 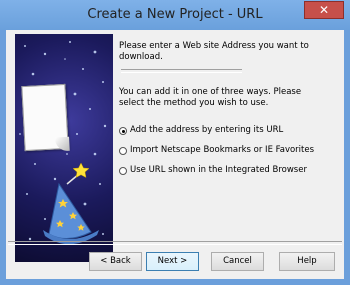 I want to click on next-button: Next >, so click(x=172, y=261).